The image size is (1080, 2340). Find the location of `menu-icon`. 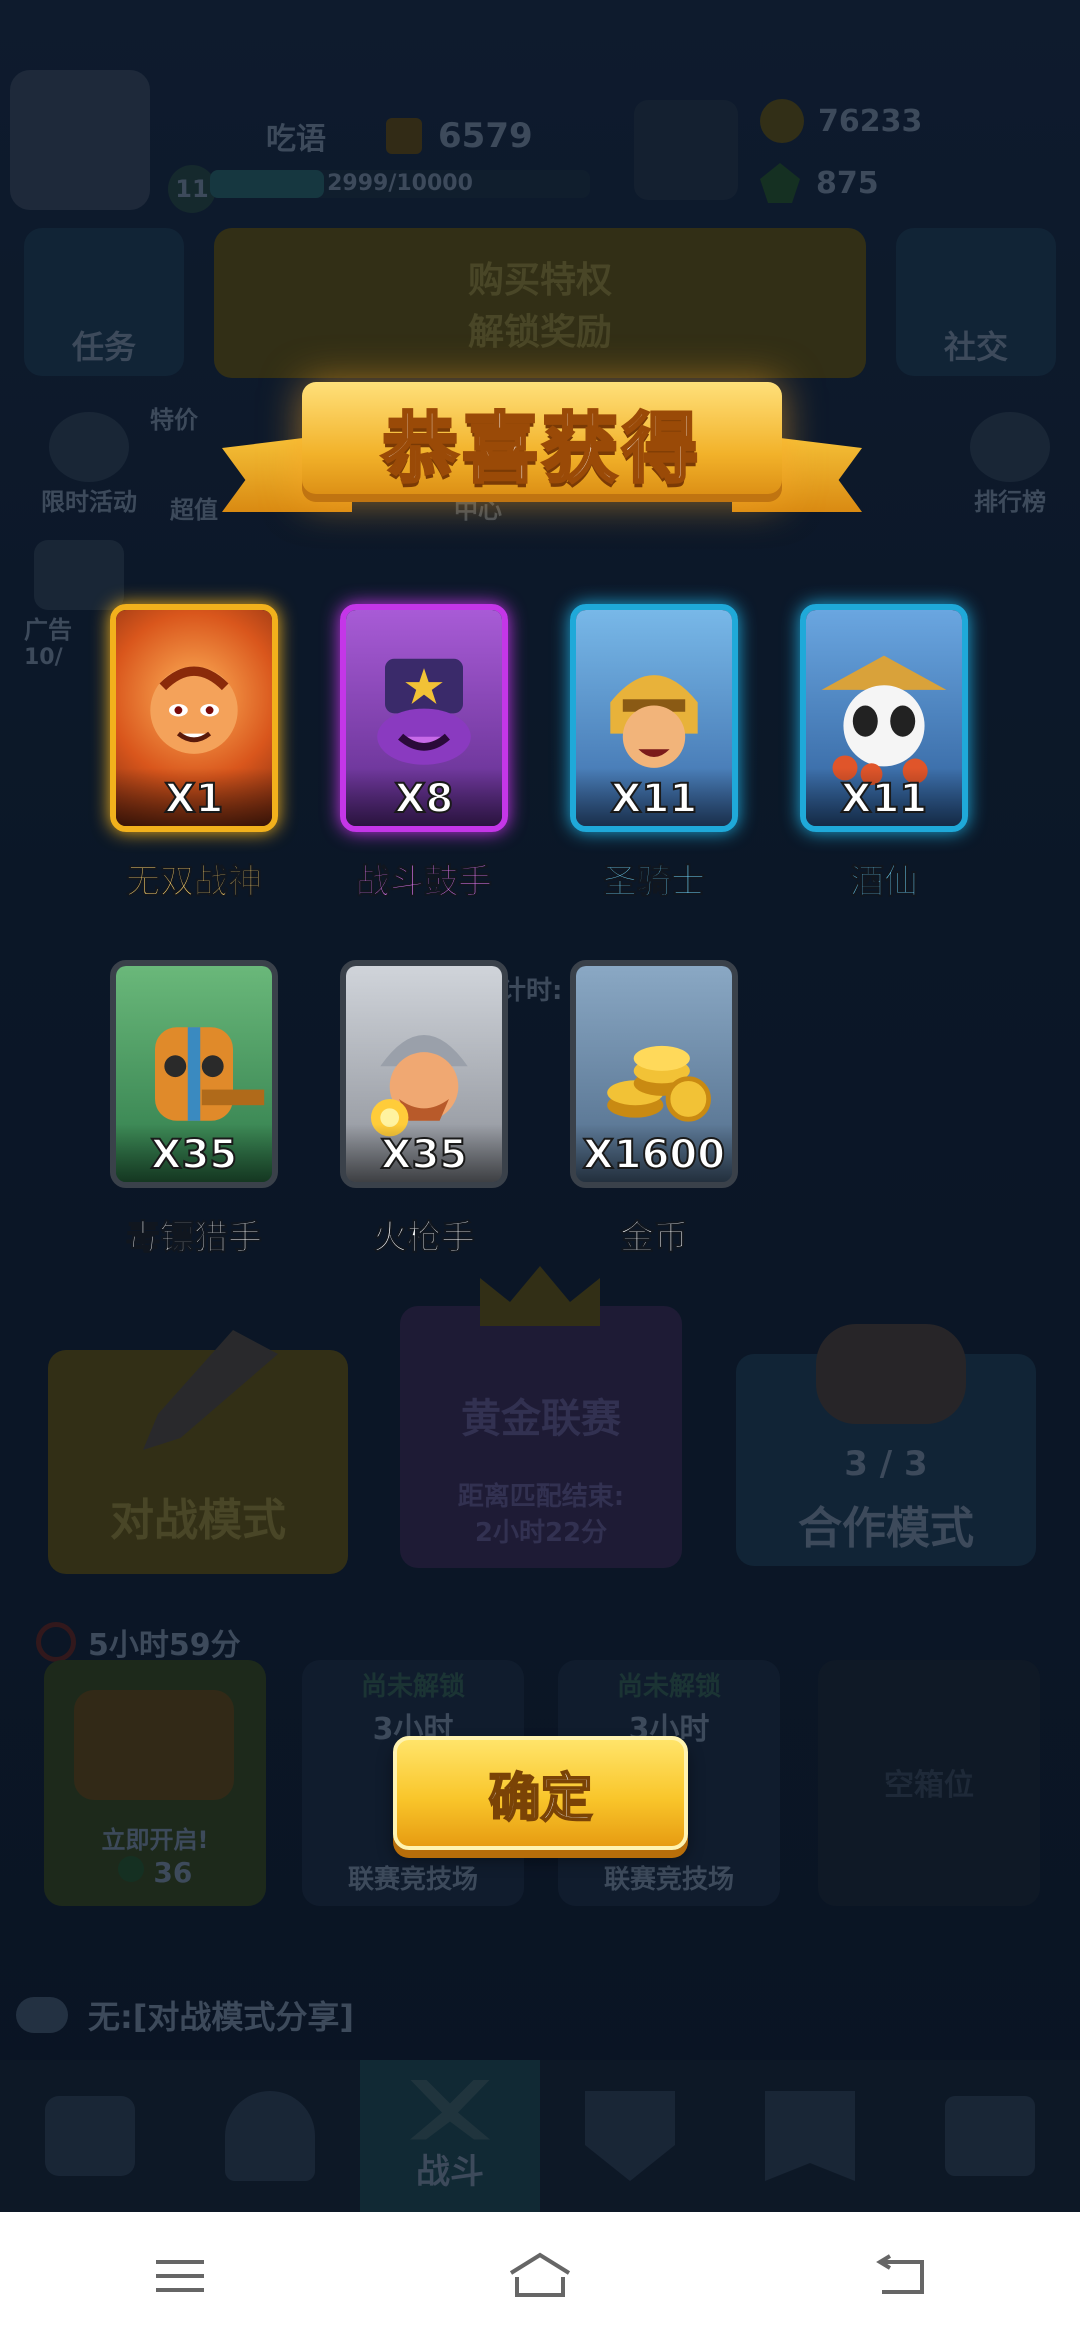

menu-icon is located at coordinates (180, 2276).